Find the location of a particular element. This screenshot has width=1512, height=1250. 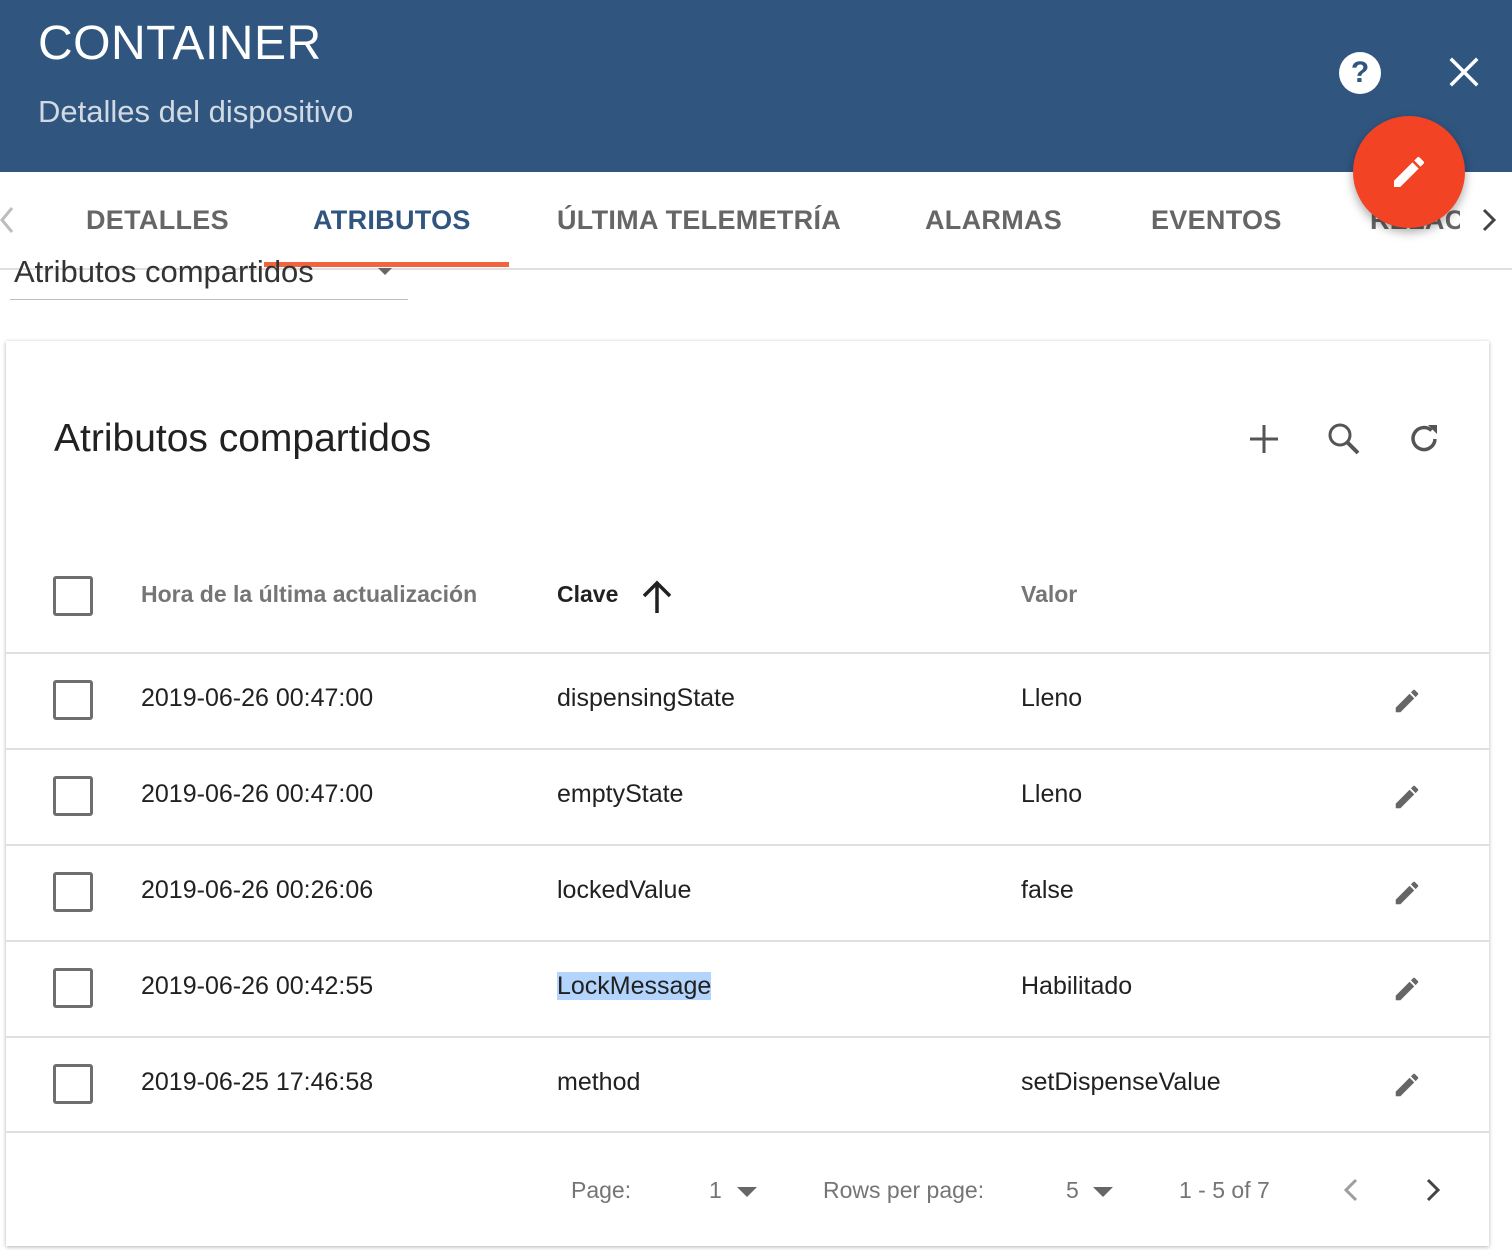

tab-eventos: EVENTOS is located at coordinates (1216, 220).